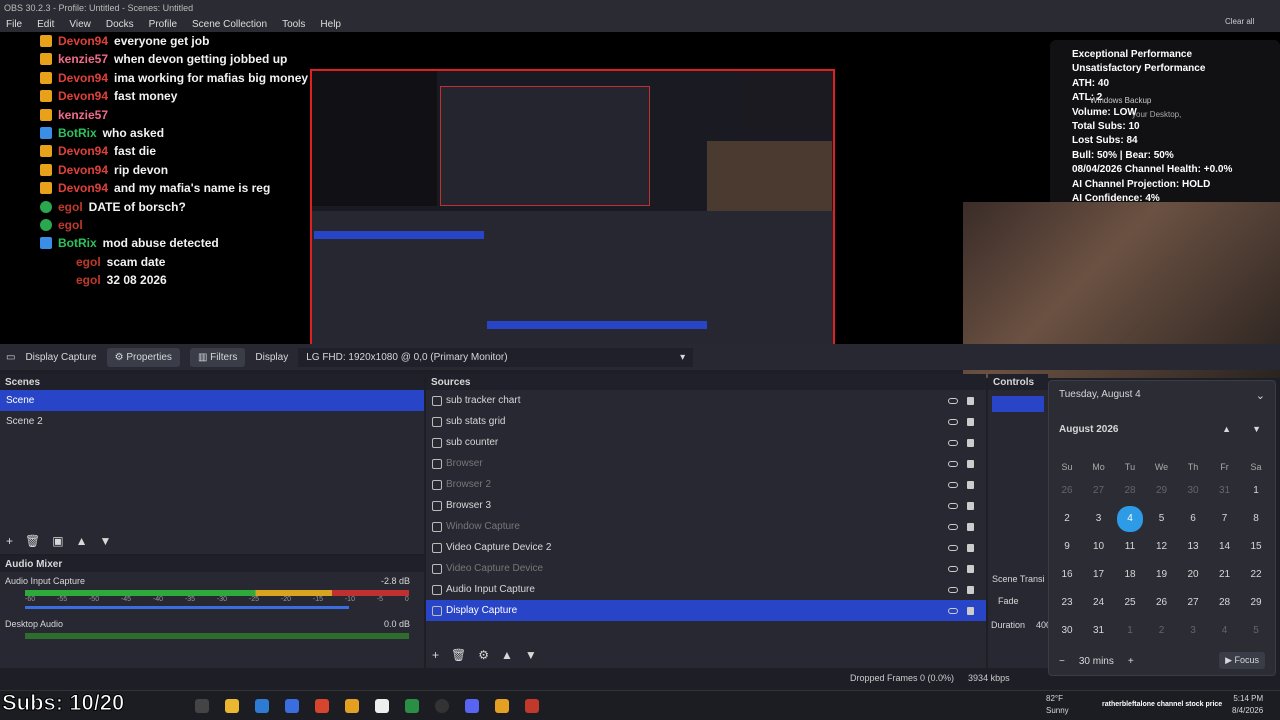 This screenshot has width=1280, height=720. What do you see at coordinates (706, 547) in the screenshot?
I see `source-item: Video Capture Device 2` at bounding box center [706, 547].